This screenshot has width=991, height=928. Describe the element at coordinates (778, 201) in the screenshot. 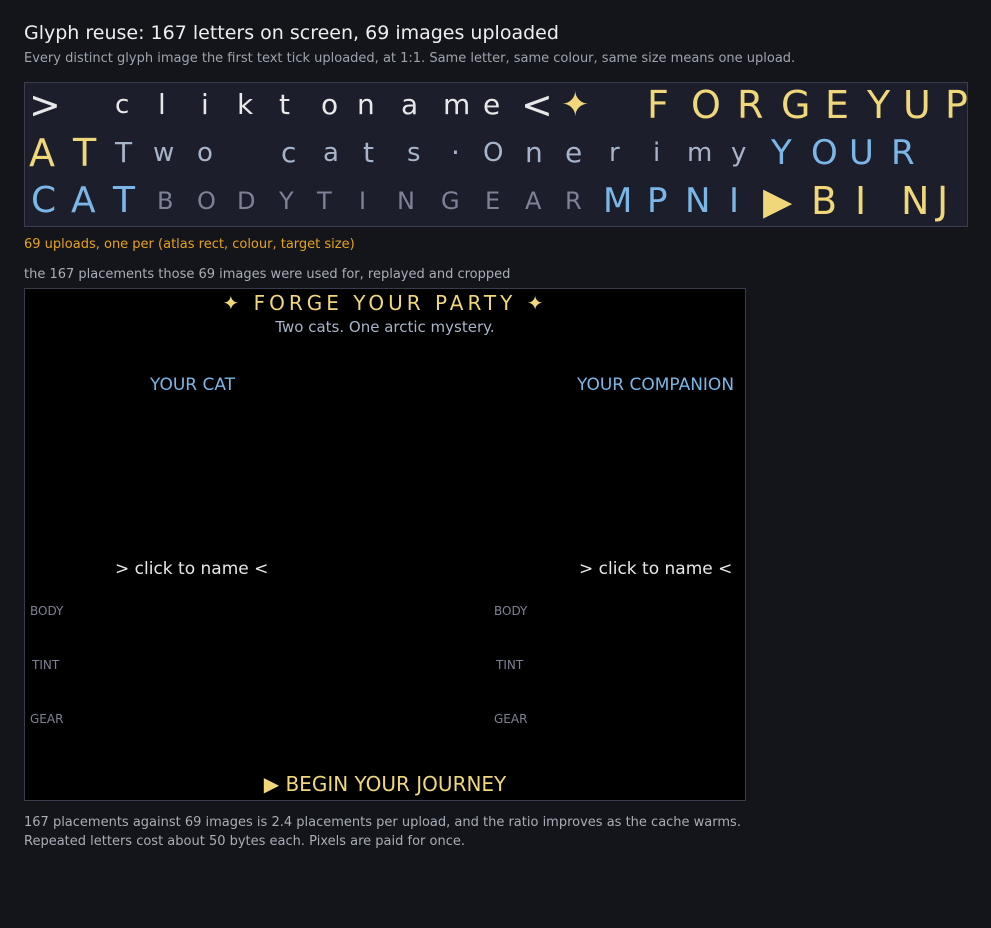

I see `atlas-glyph: ▶` at that location.